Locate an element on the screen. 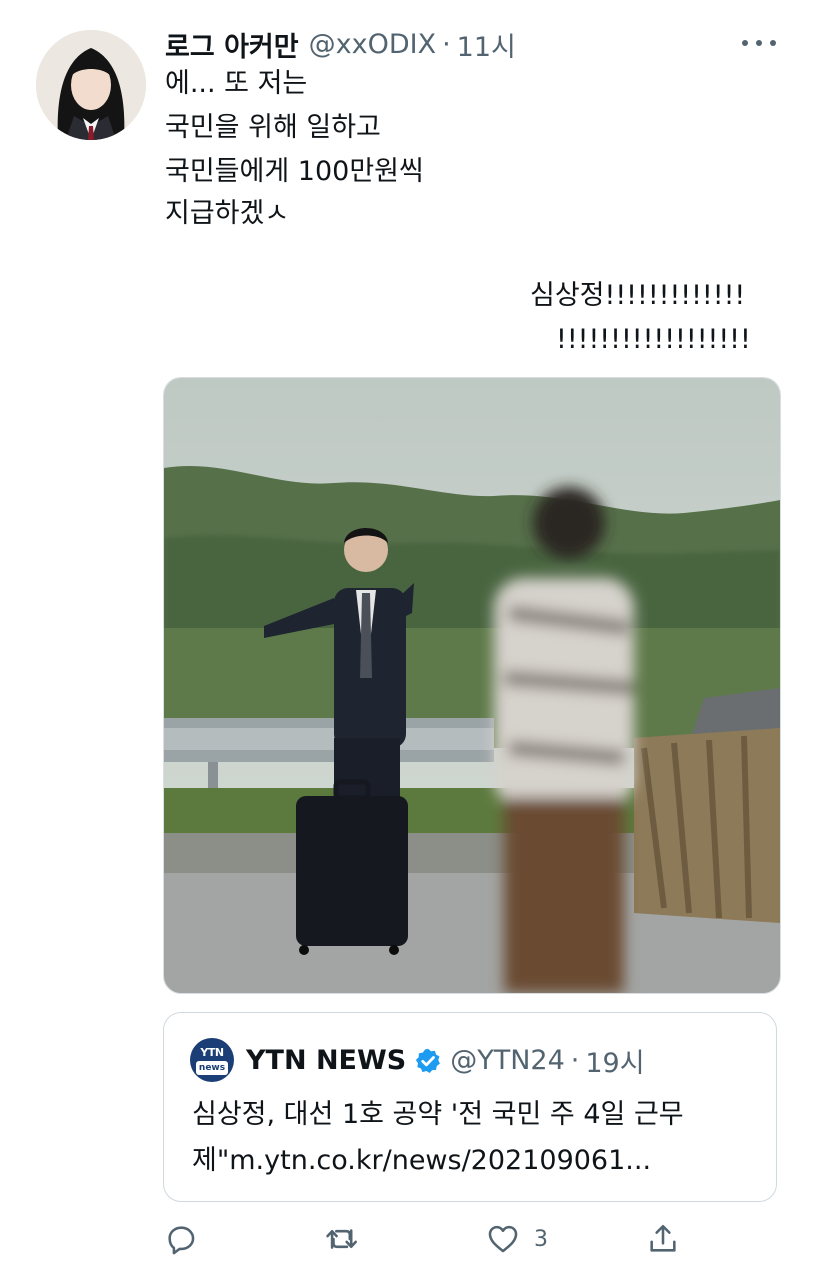 This screenshot has width=814, height=1280. quoted-text-line: 심상정, 대선 1호 공약 '전 국민 주 4일 근무 is located at coordinates (438, 1114).